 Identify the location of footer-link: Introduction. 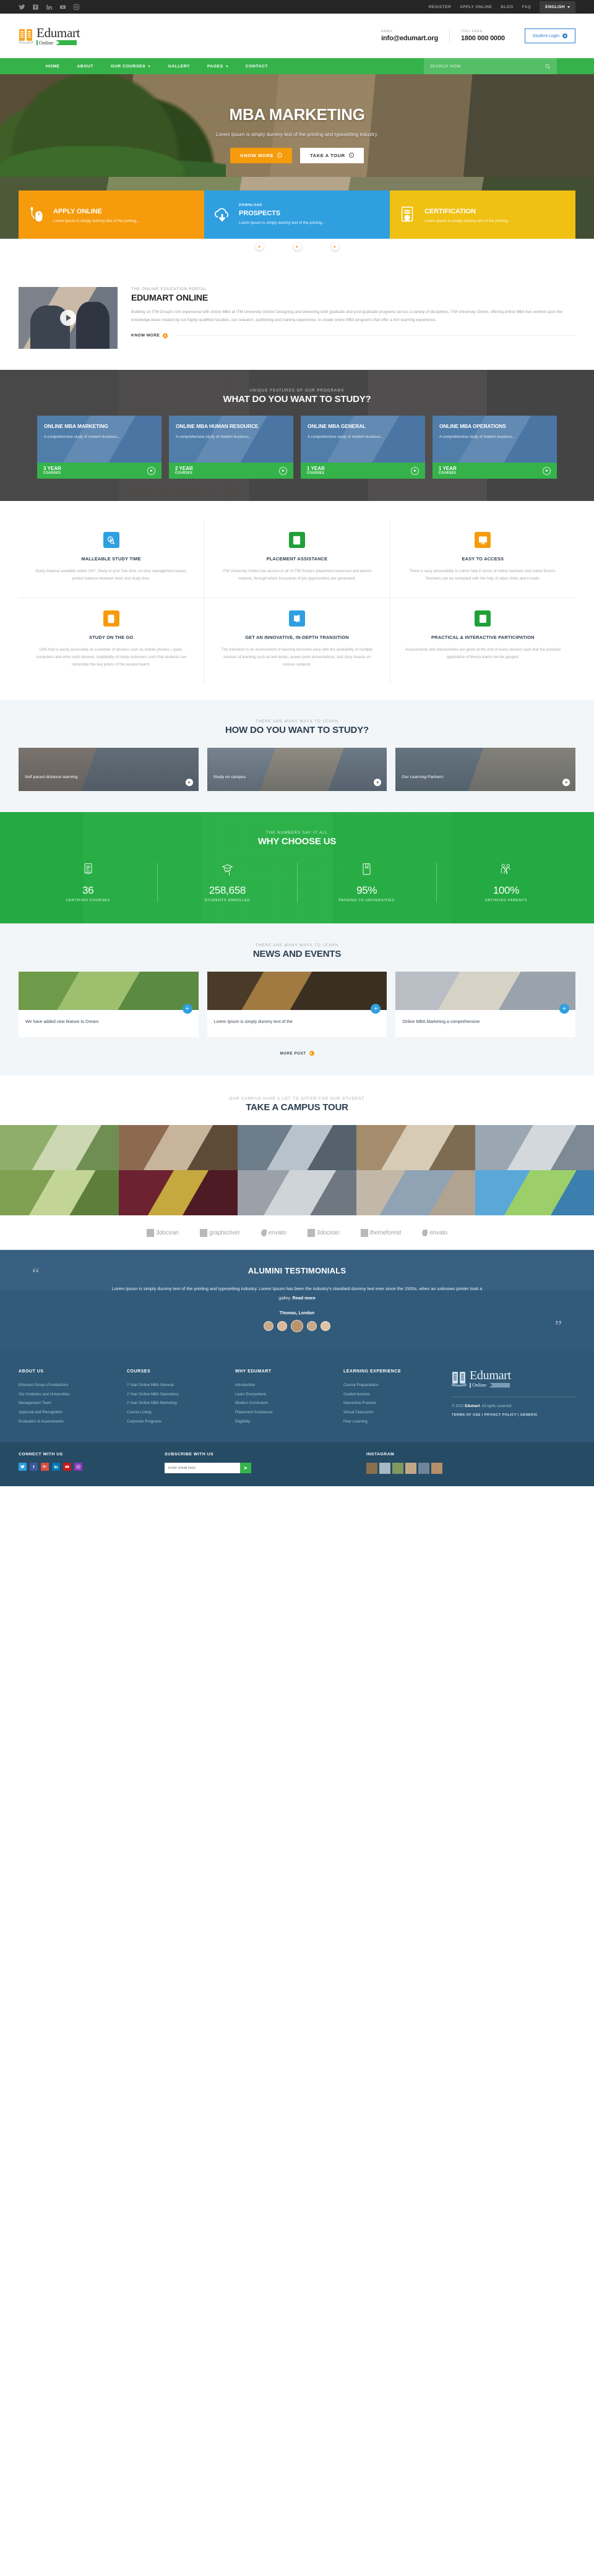
(283, 1386).